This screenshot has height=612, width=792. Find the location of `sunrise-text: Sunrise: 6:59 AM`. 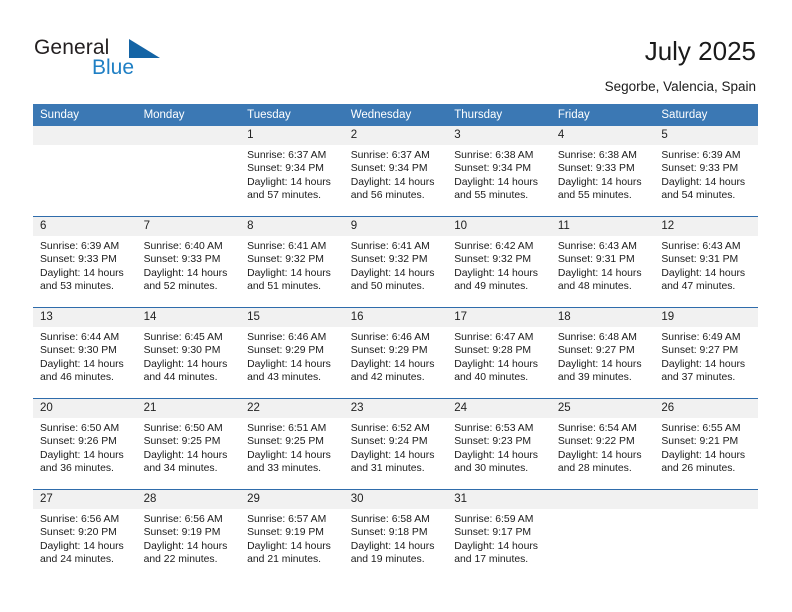

sunrise-text: Sunrise: 6:59 AM is located at coordinates (494, 519).